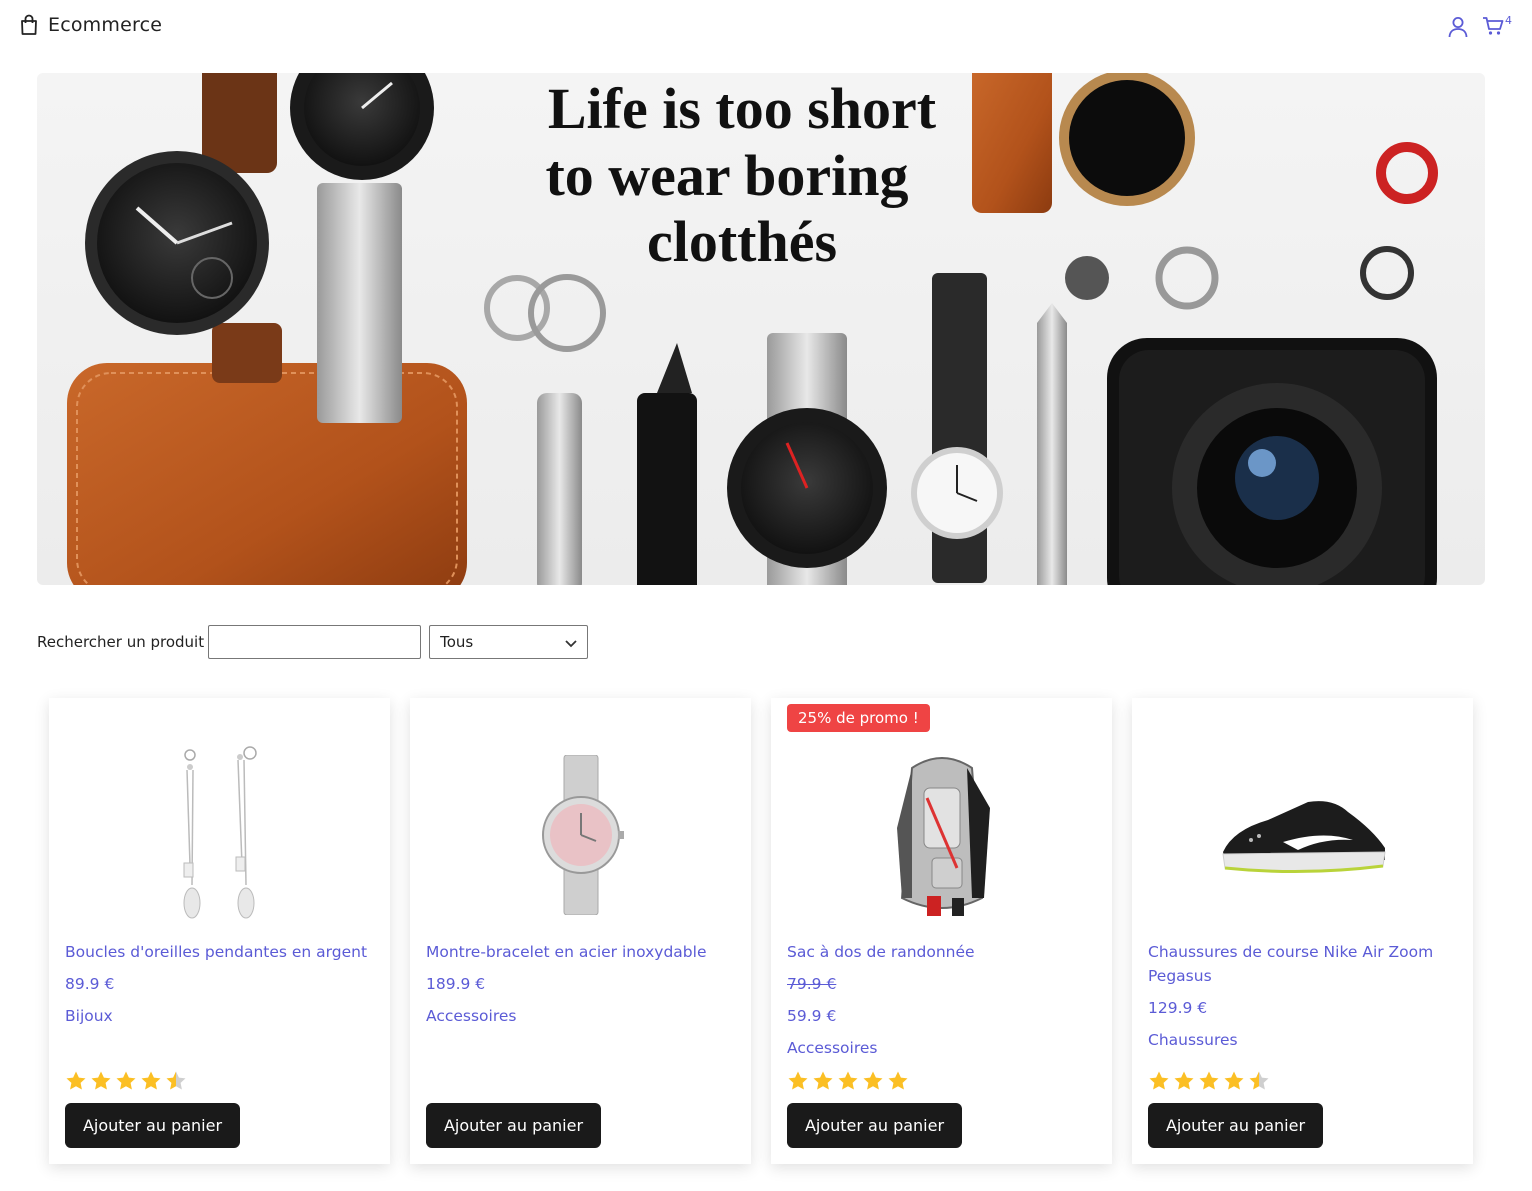  I want to click on cart-button: 4, so click(1497, 27).